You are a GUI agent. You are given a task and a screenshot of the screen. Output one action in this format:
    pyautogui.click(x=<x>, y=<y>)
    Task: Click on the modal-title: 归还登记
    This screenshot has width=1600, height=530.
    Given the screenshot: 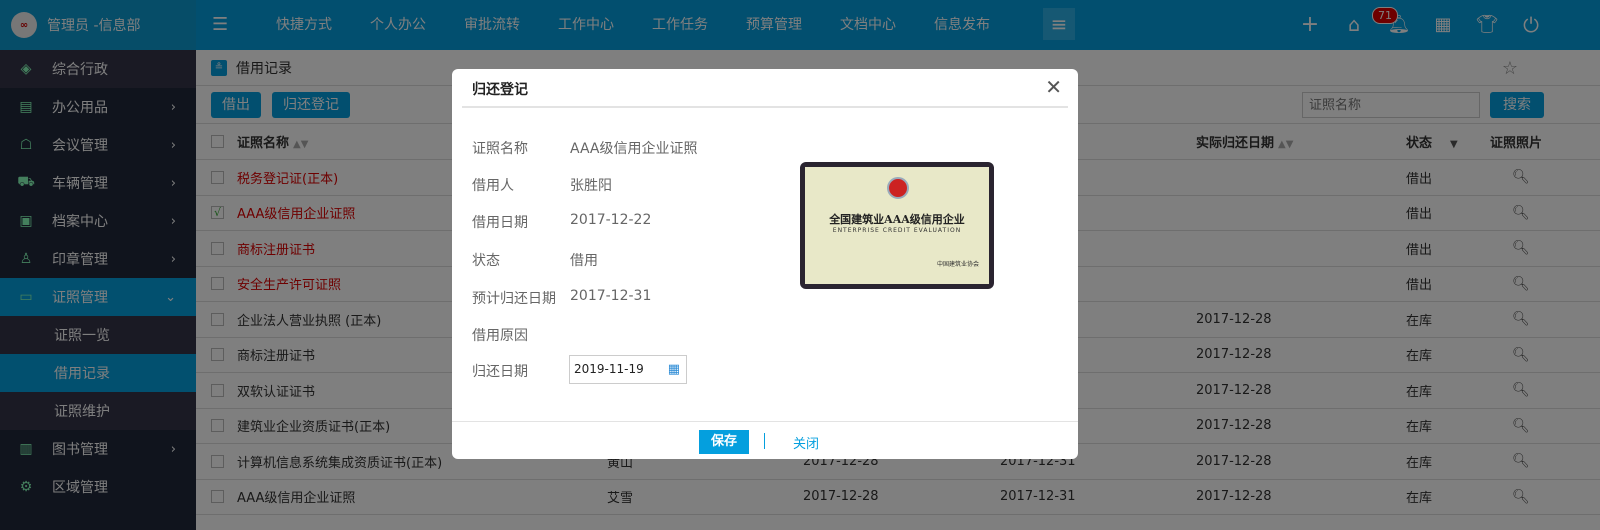 What is the action you would take?
    pyautogui.click(x=500, y=90)
    